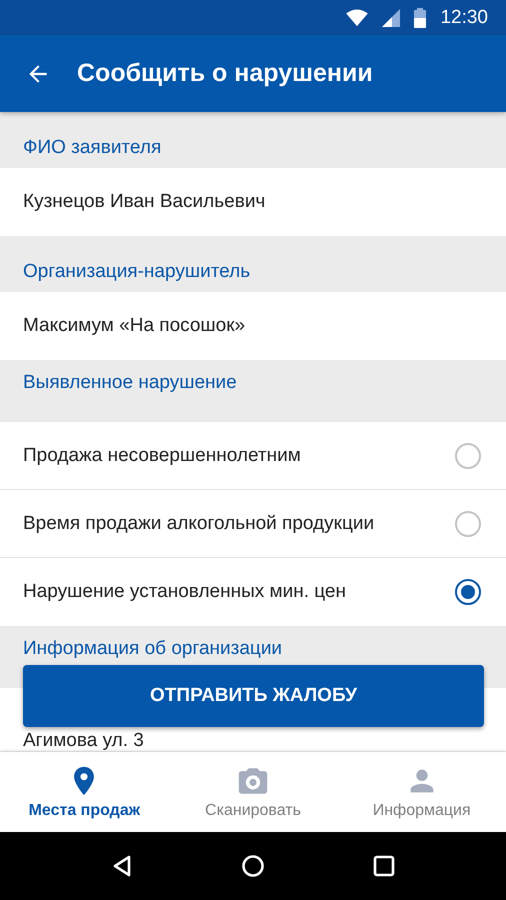 This screenshot has height=900, width=506. Describe the element at coordinates (152, 649) in the screenshot. I see `section-heading: Информация об организации` at that location.